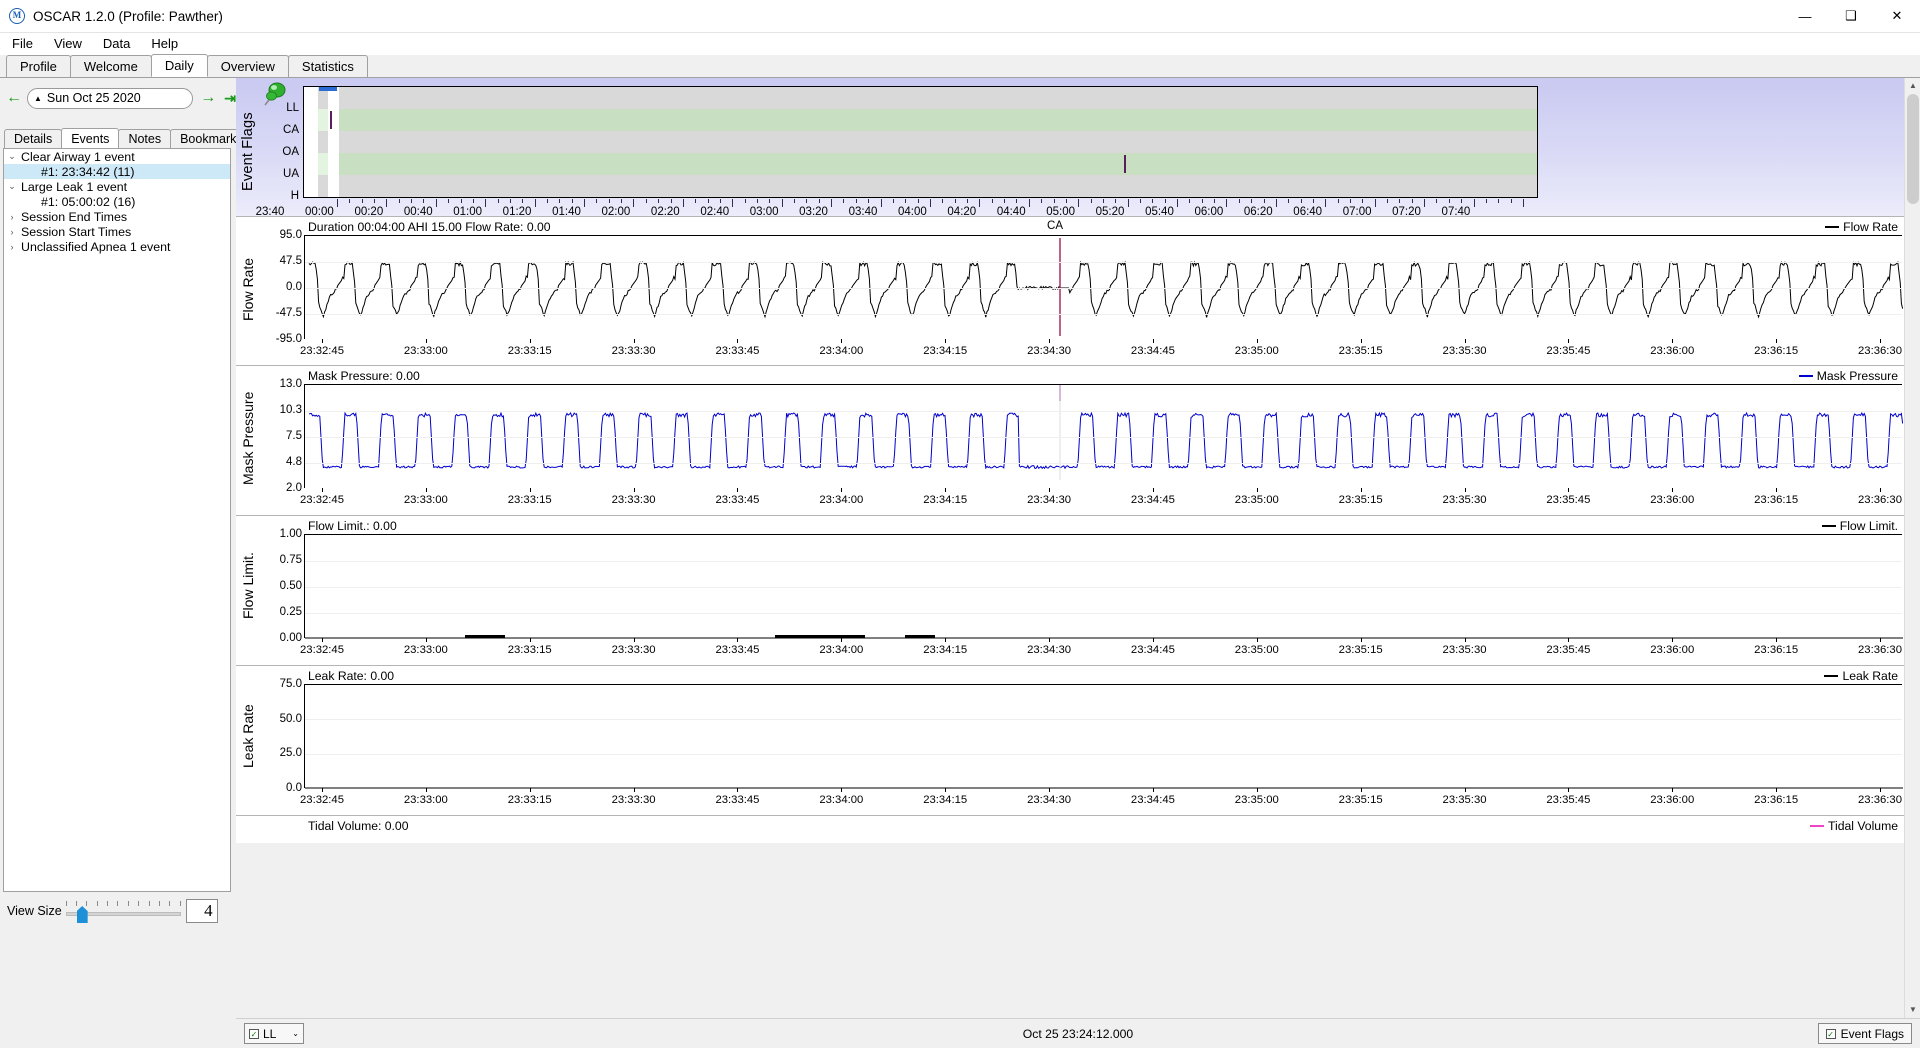 The image size is (1920, 1048). Describe the element at coordinates (179, 65) in the screenshot. I see `tab-daily: Daily` at that location.